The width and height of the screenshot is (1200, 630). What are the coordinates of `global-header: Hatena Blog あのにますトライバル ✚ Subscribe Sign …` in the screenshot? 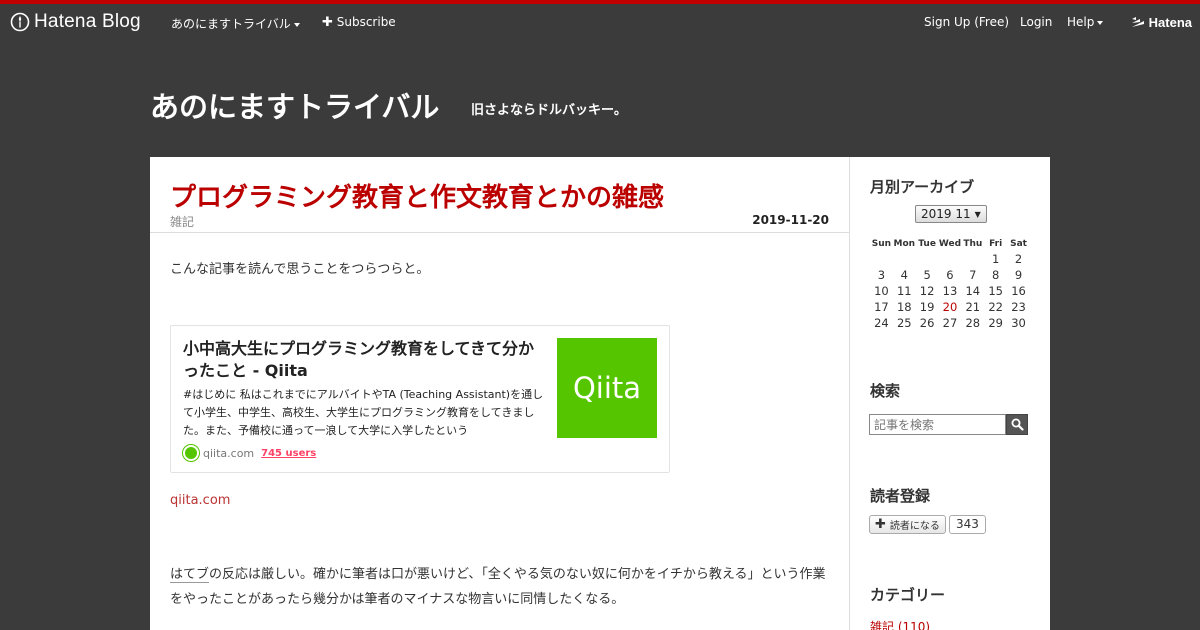 It's located at (600, 22).